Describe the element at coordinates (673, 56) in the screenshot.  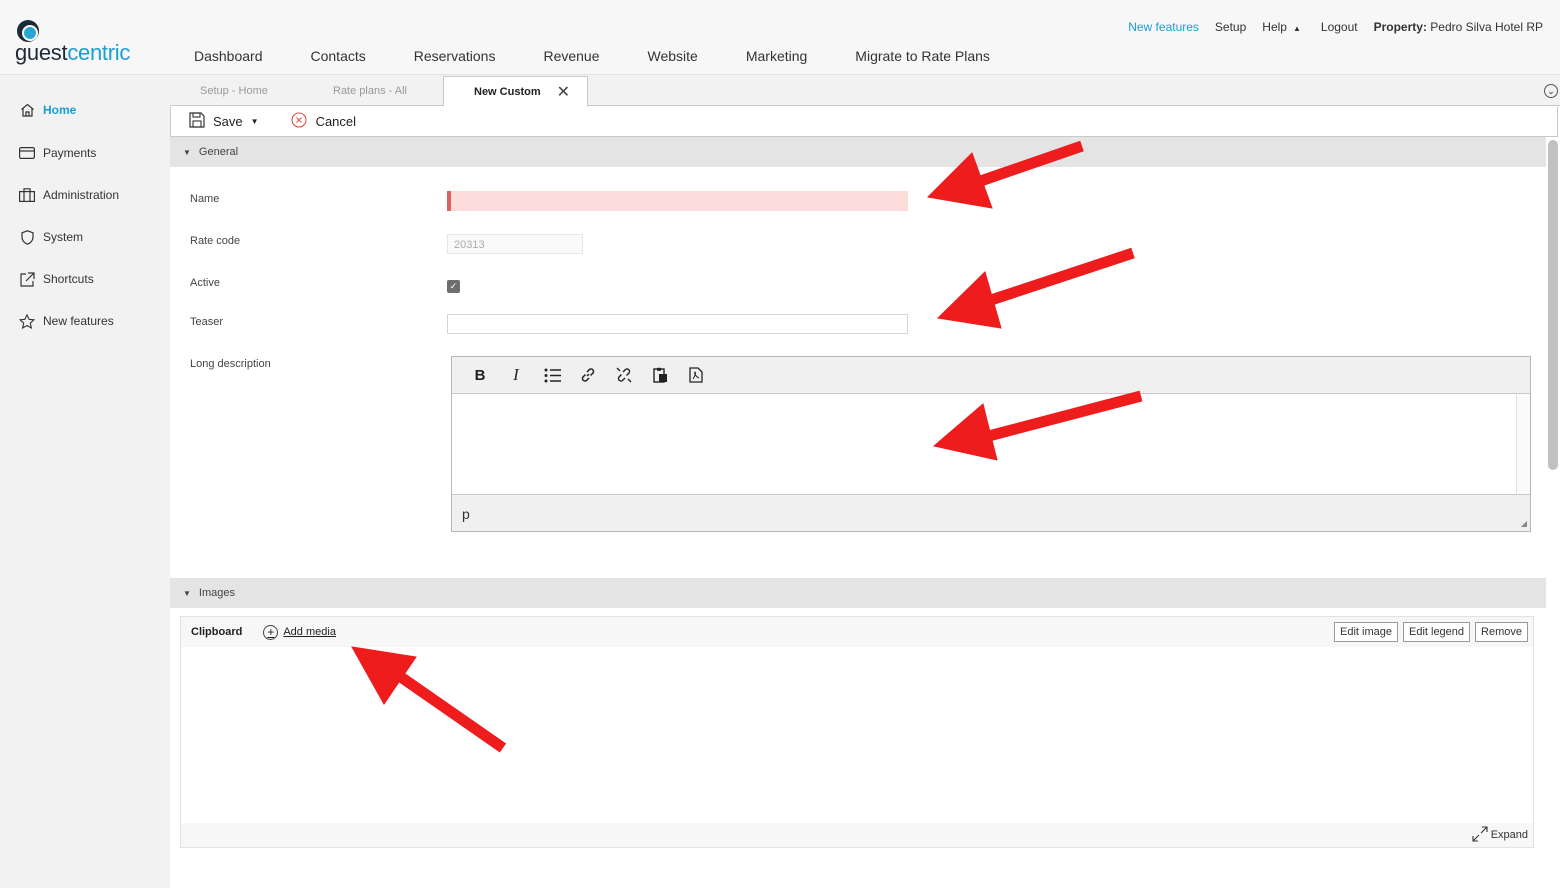
I see `nav-website: Website` at that location.